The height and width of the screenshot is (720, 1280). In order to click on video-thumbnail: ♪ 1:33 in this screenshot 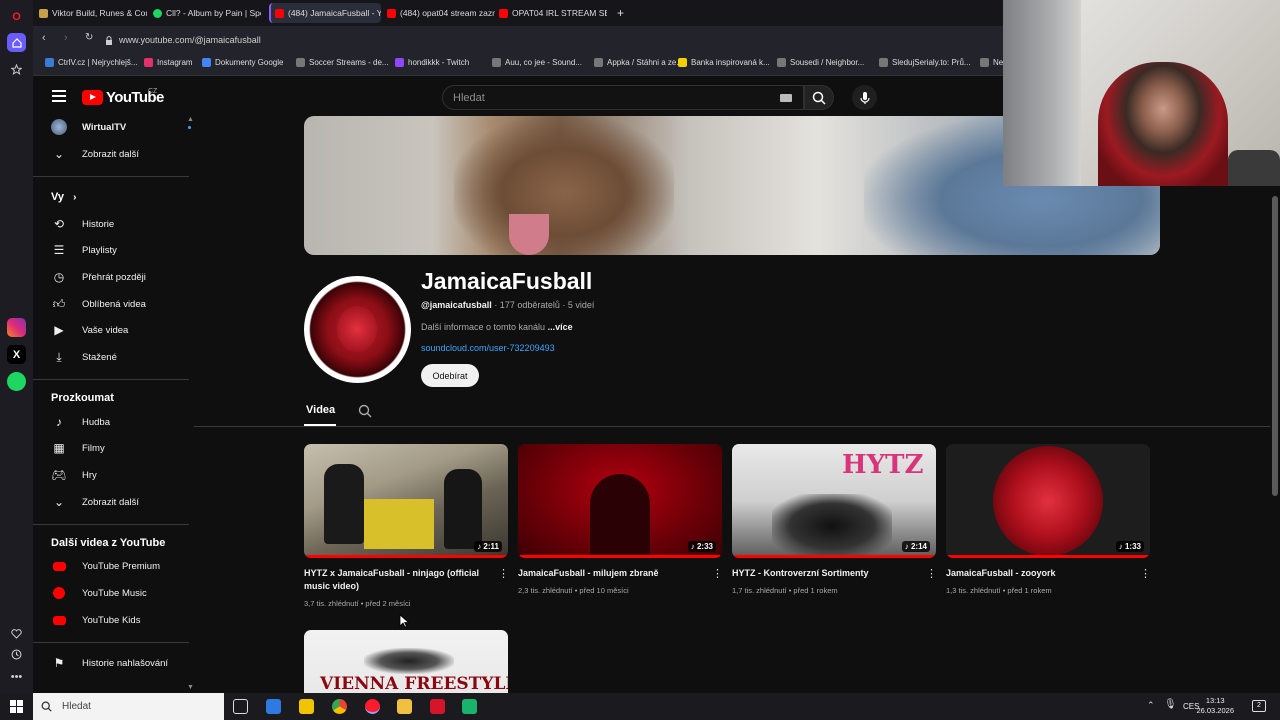, I will do `click(1048, 501)`.